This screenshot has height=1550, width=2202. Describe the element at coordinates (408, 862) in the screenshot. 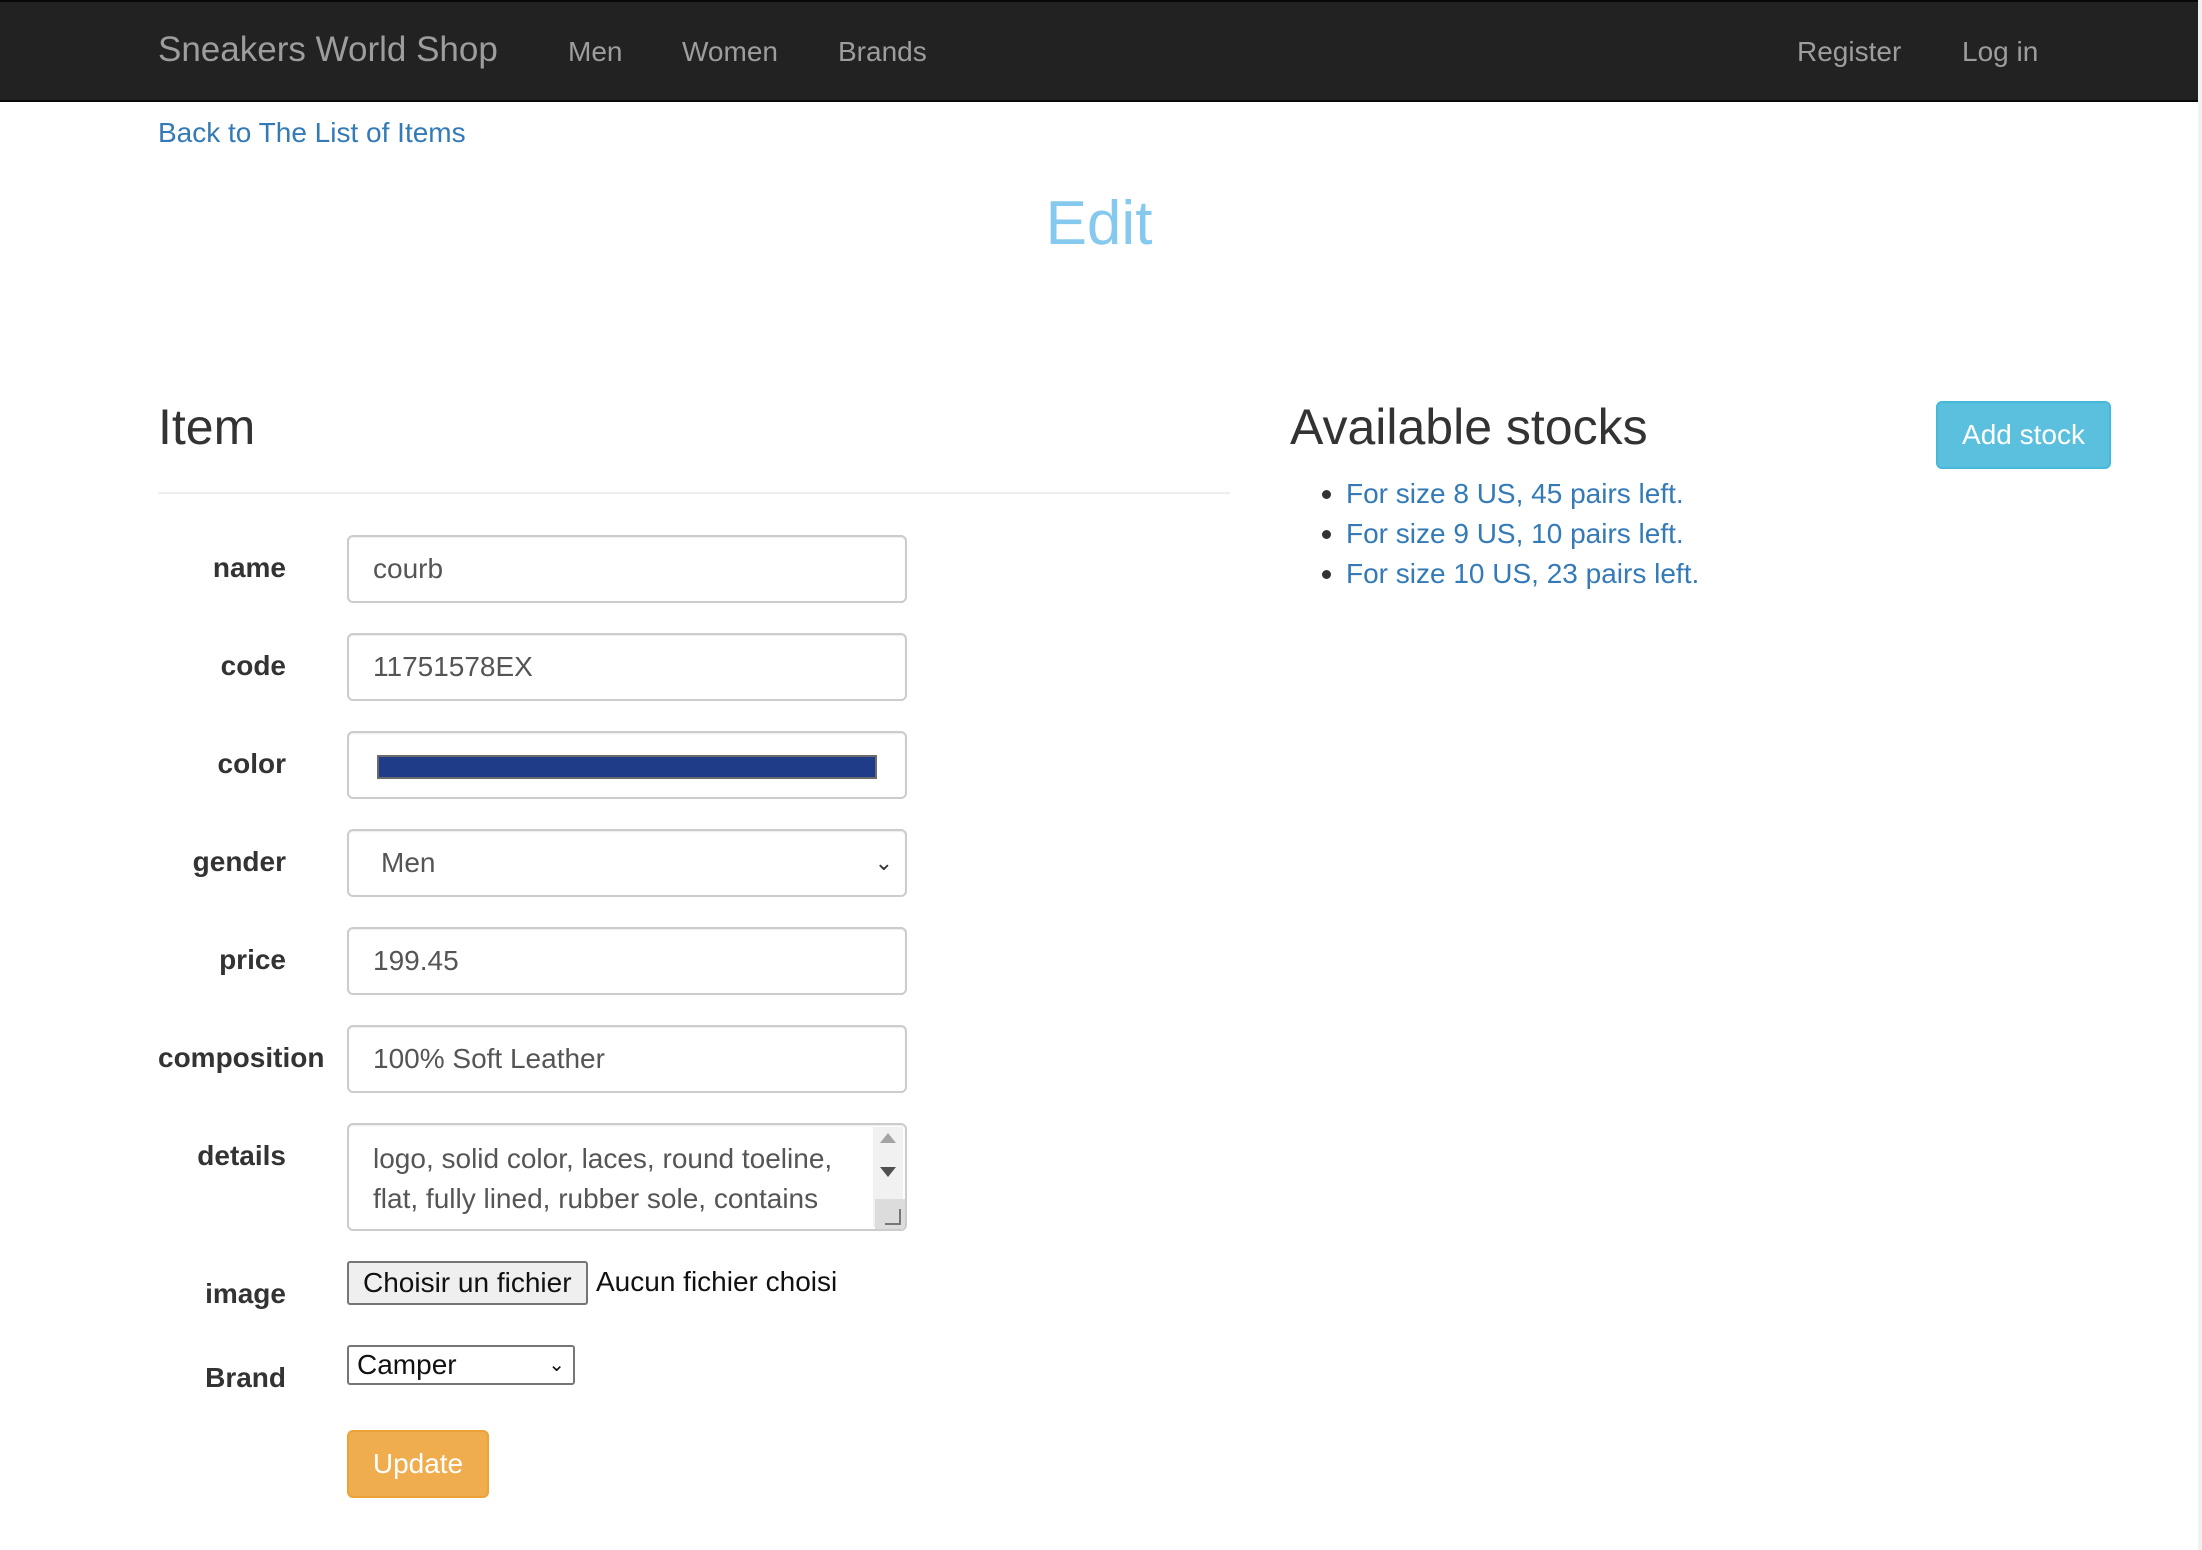

I see `gender-selected-value: Men` at that location.